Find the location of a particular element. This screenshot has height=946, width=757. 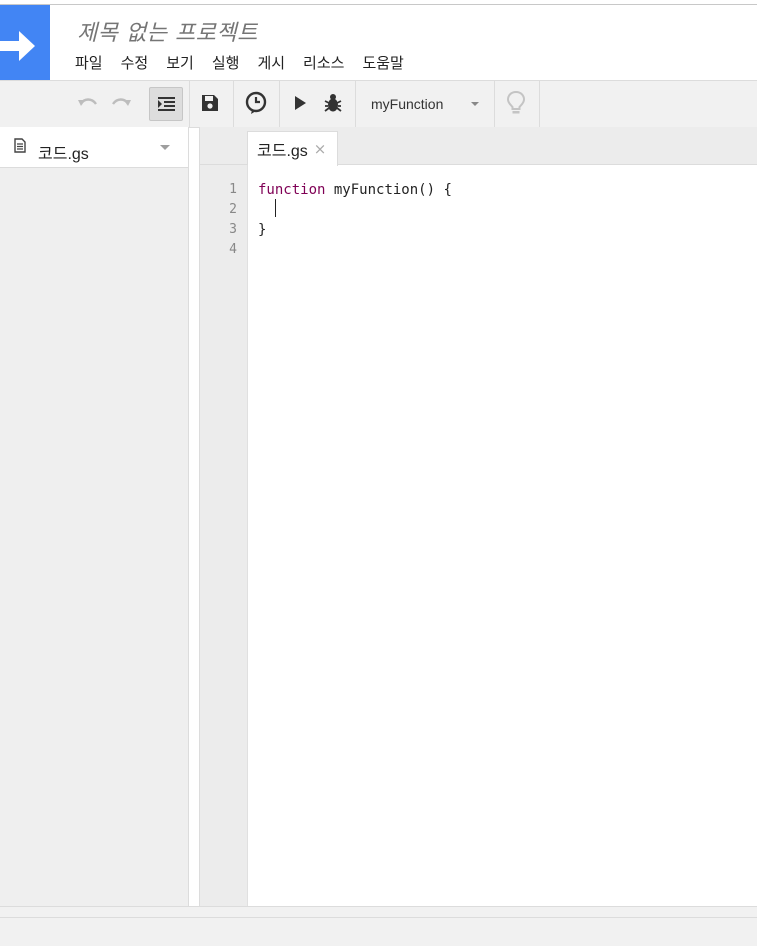

run-icon is located at coordinates (300, 103).